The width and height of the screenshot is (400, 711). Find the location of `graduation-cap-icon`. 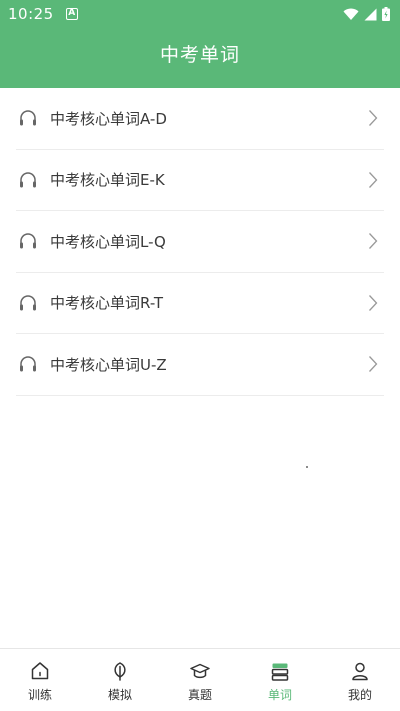

graduation-cap-icon is located at coordinates (200, 671).